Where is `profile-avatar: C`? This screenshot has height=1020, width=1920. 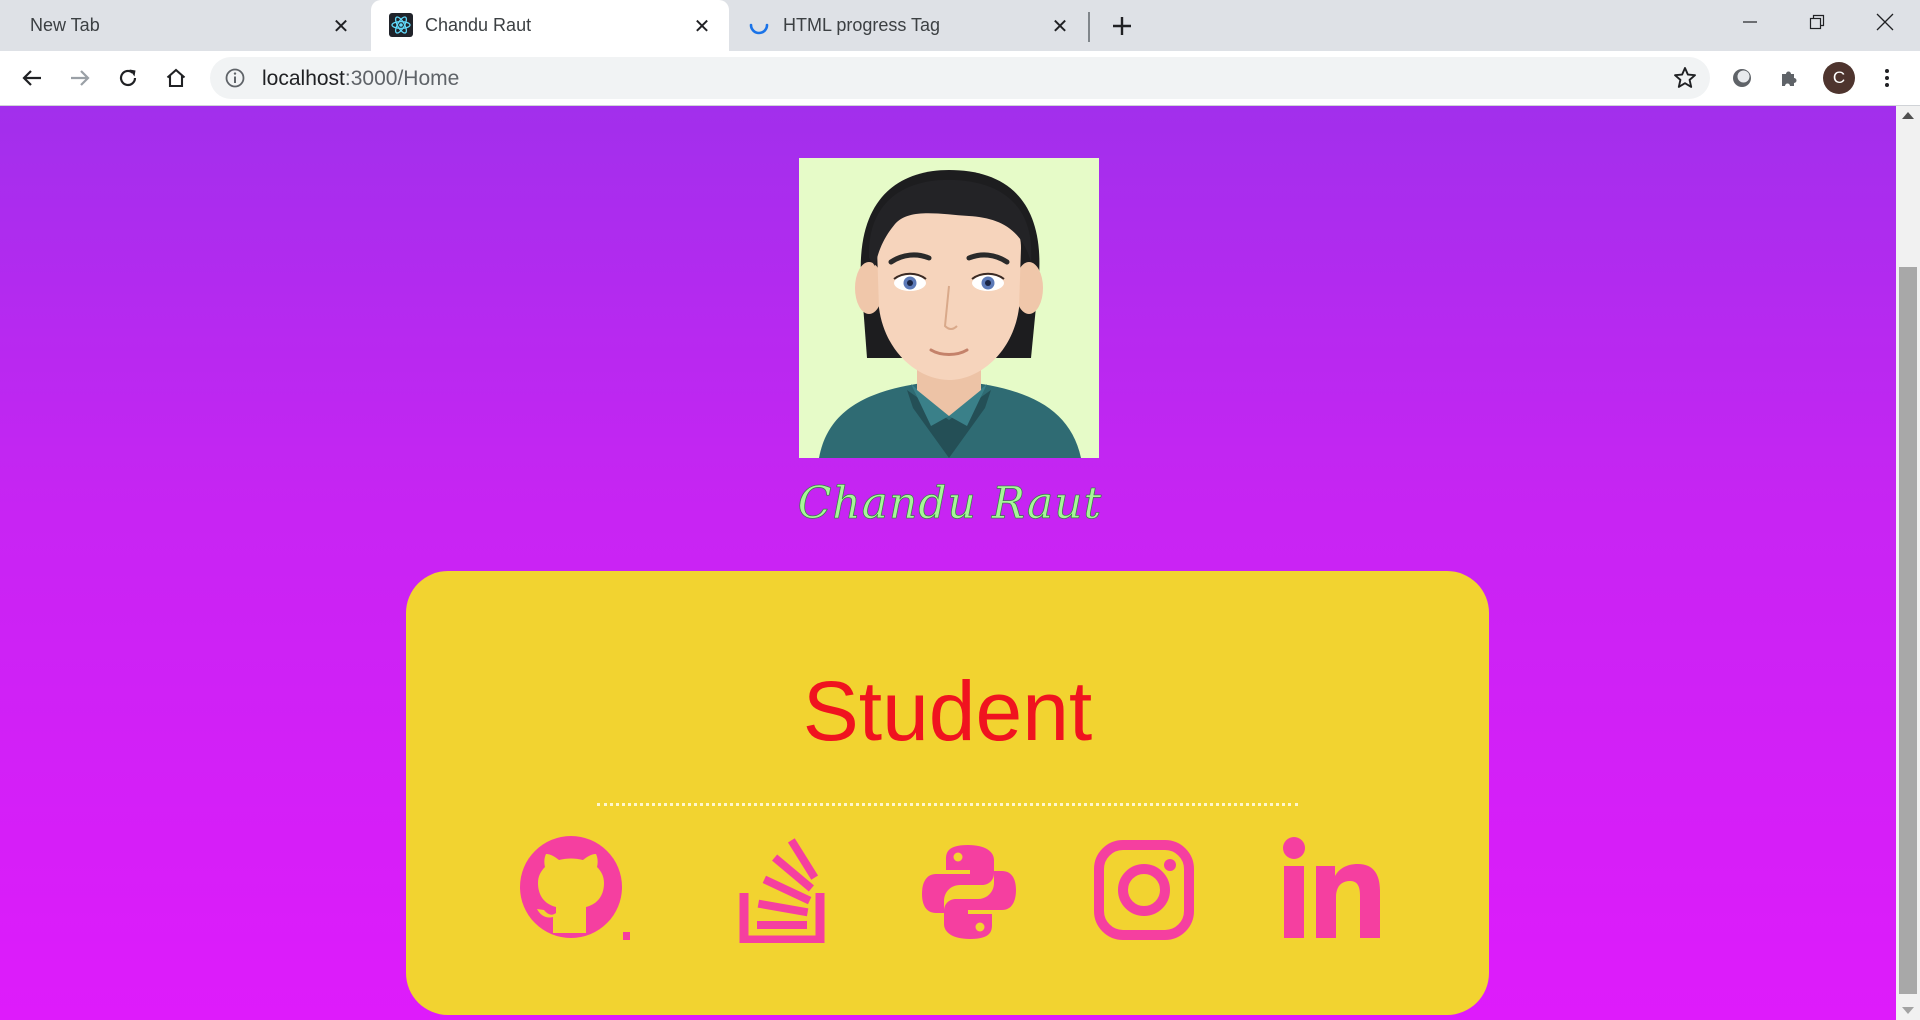 profile-avatar: C is located at coordinates (1839, 78).